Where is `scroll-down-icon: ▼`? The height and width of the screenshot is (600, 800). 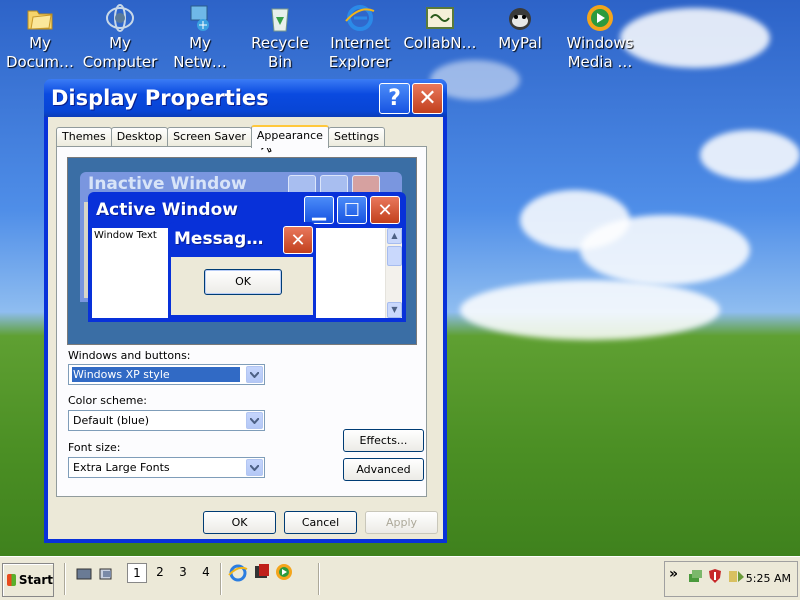 scroll-down-icon: ▼ is located at coordinates (394, 310).